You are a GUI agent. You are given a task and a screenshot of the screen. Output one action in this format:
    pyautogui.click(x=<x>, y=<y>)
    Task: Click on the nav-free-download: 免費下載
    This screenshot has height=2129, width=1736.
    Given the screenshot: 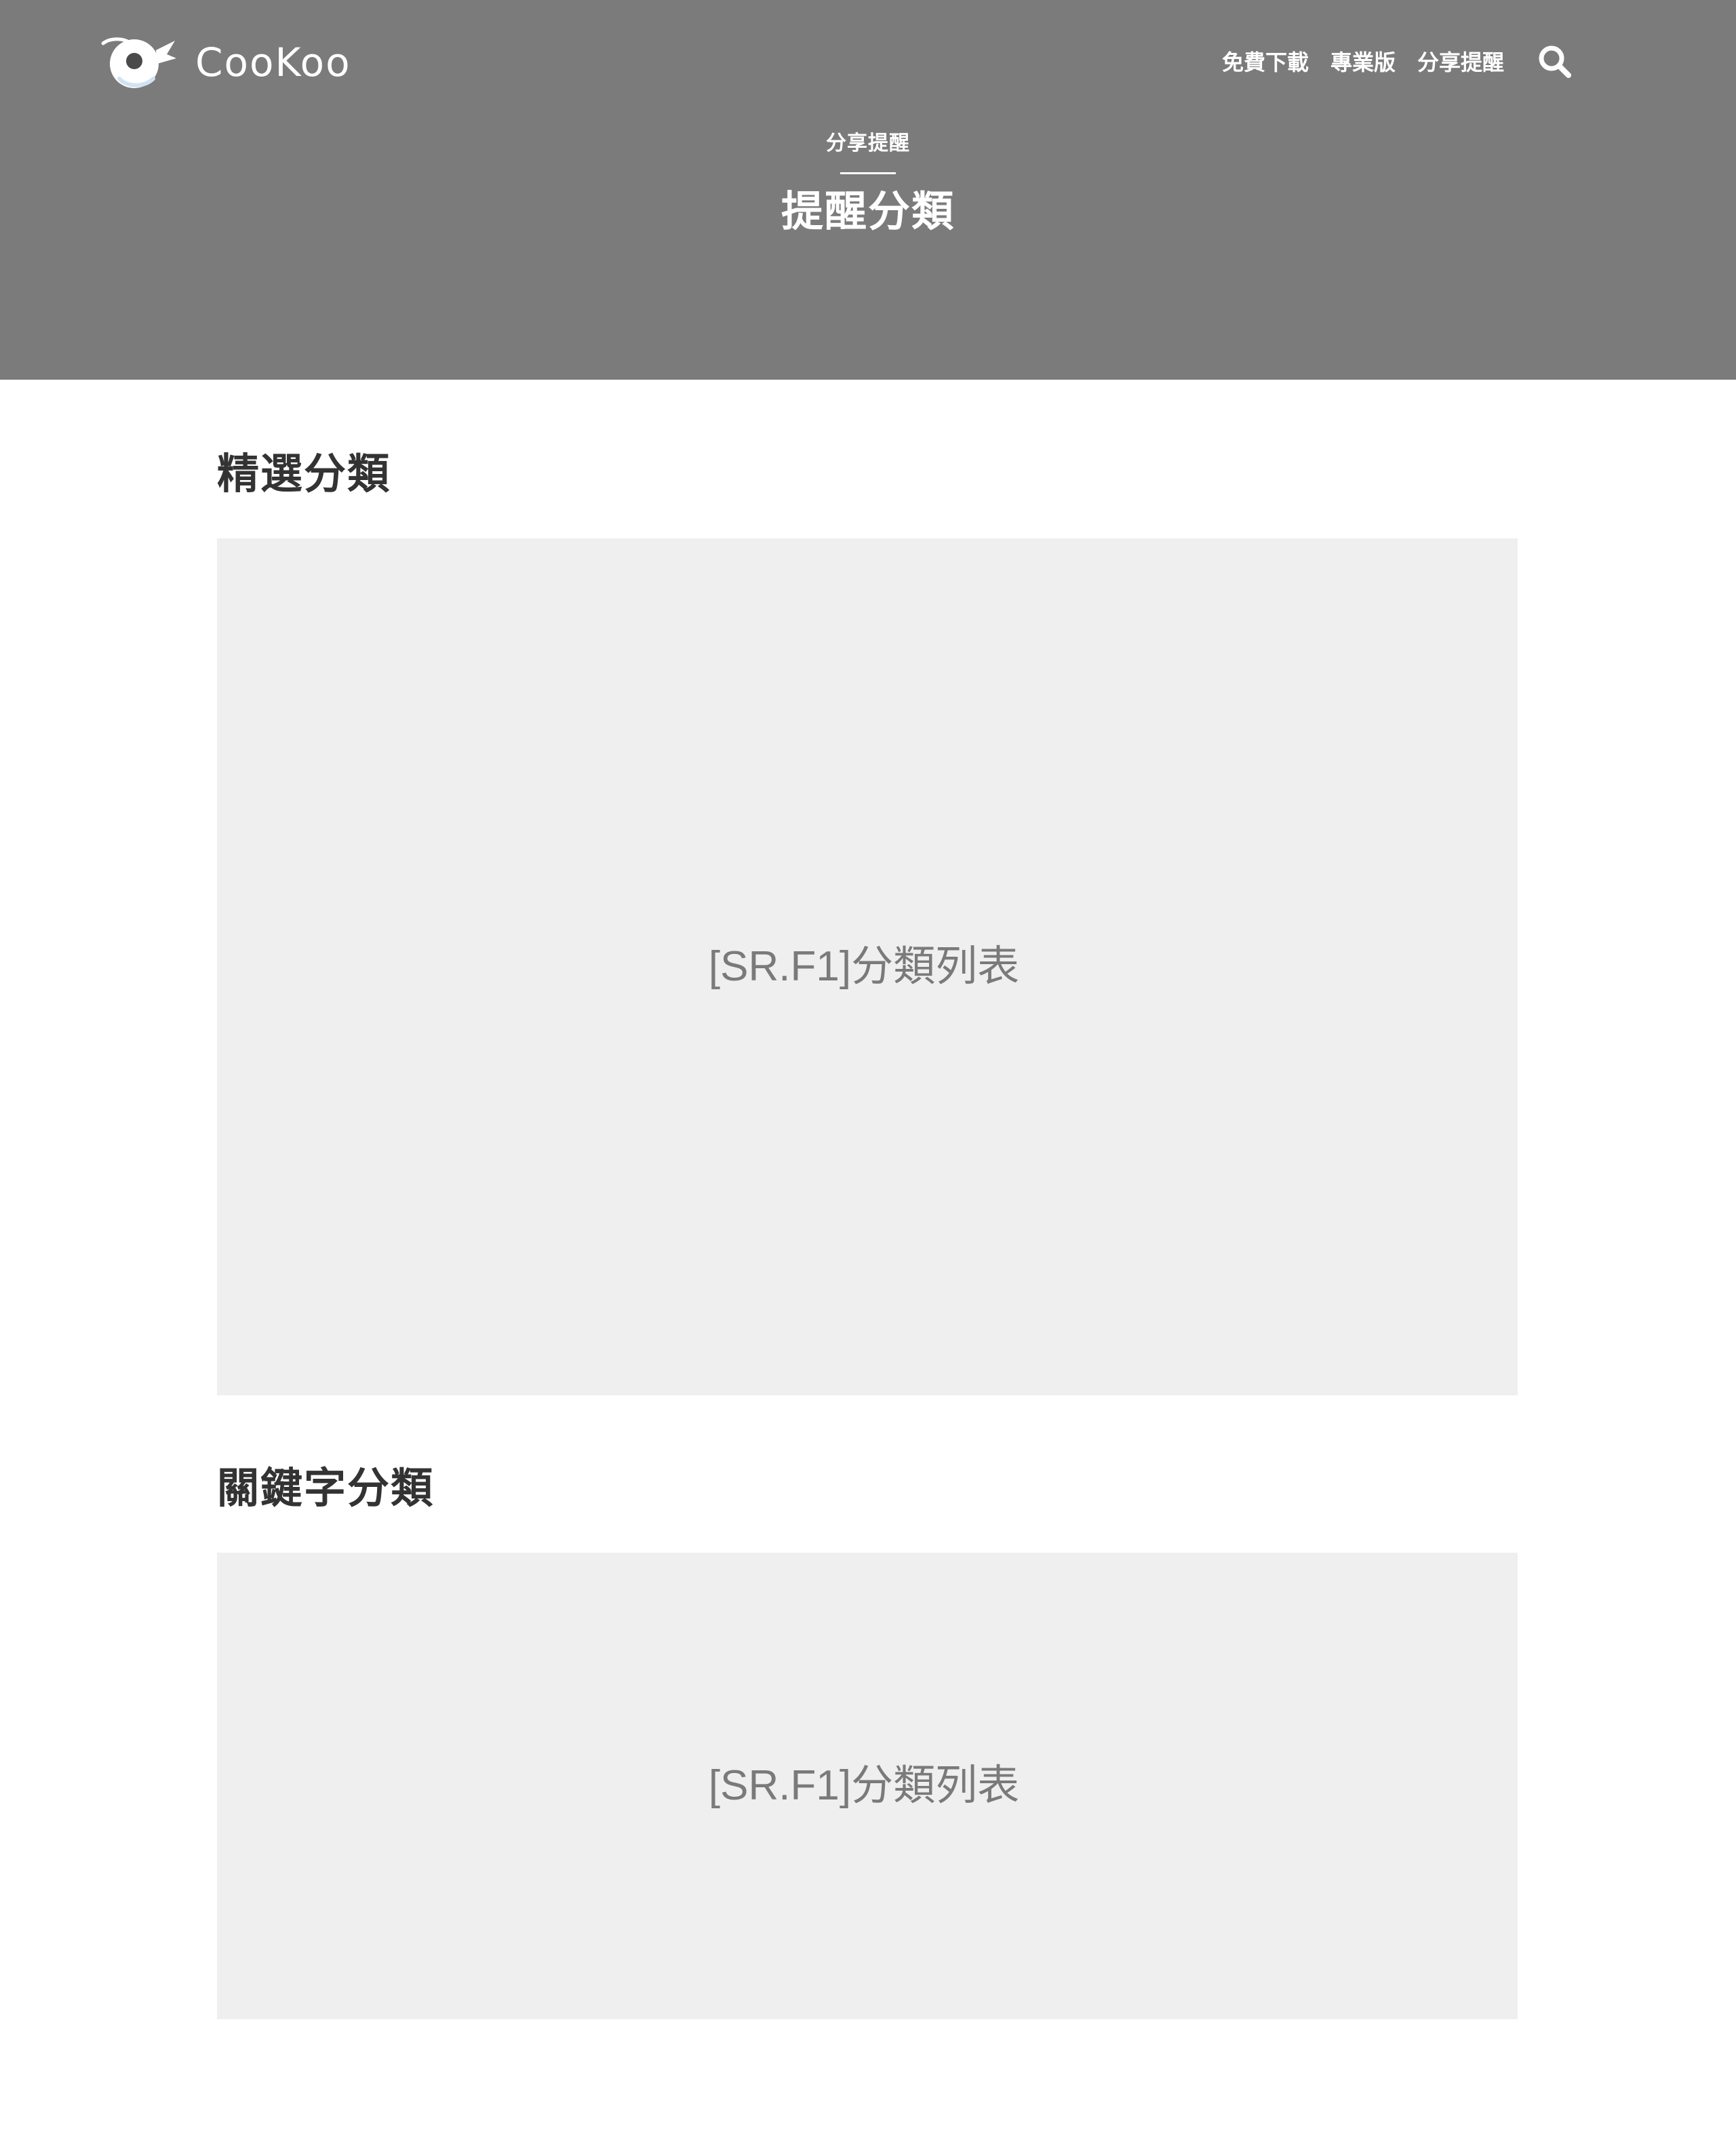 What is the action you would take?
    pyautogui.click(x=1265, y=61)
    